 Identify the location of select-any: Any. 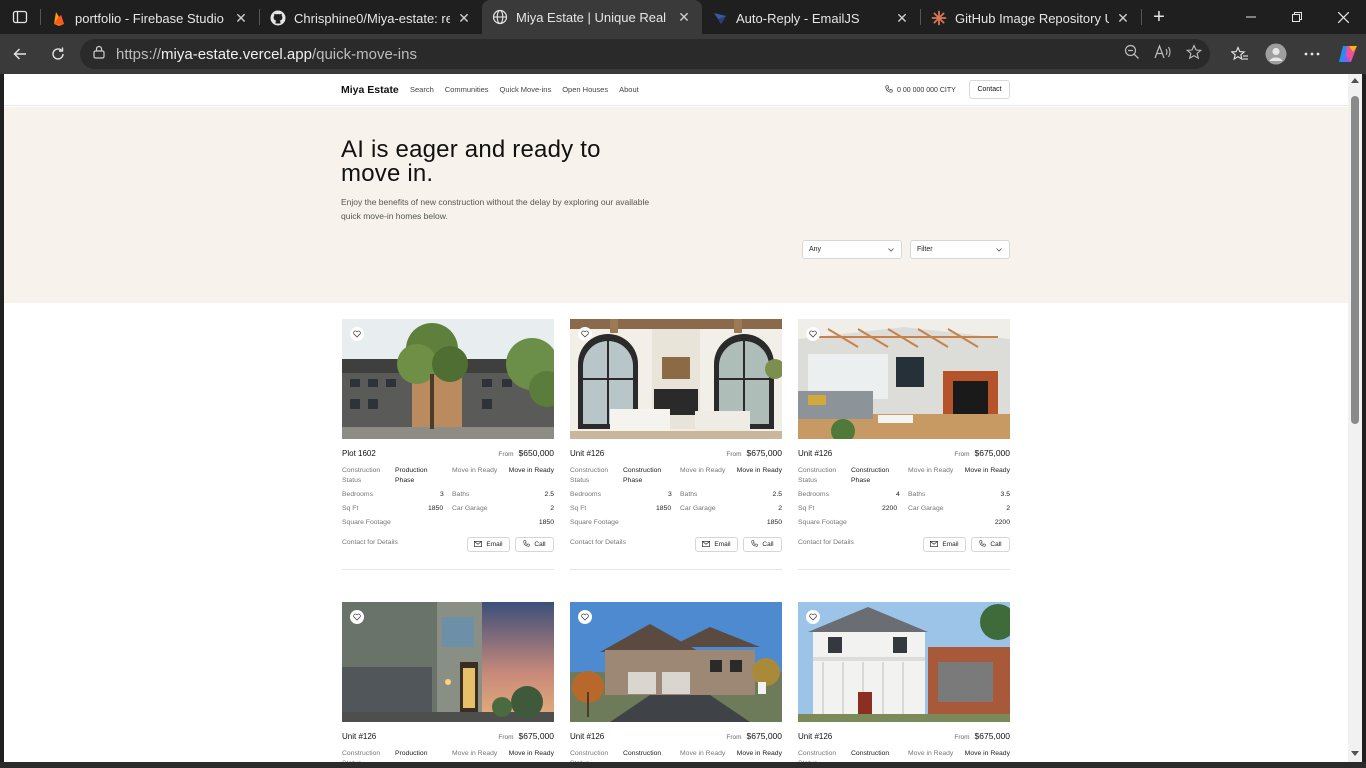
(852, 249).